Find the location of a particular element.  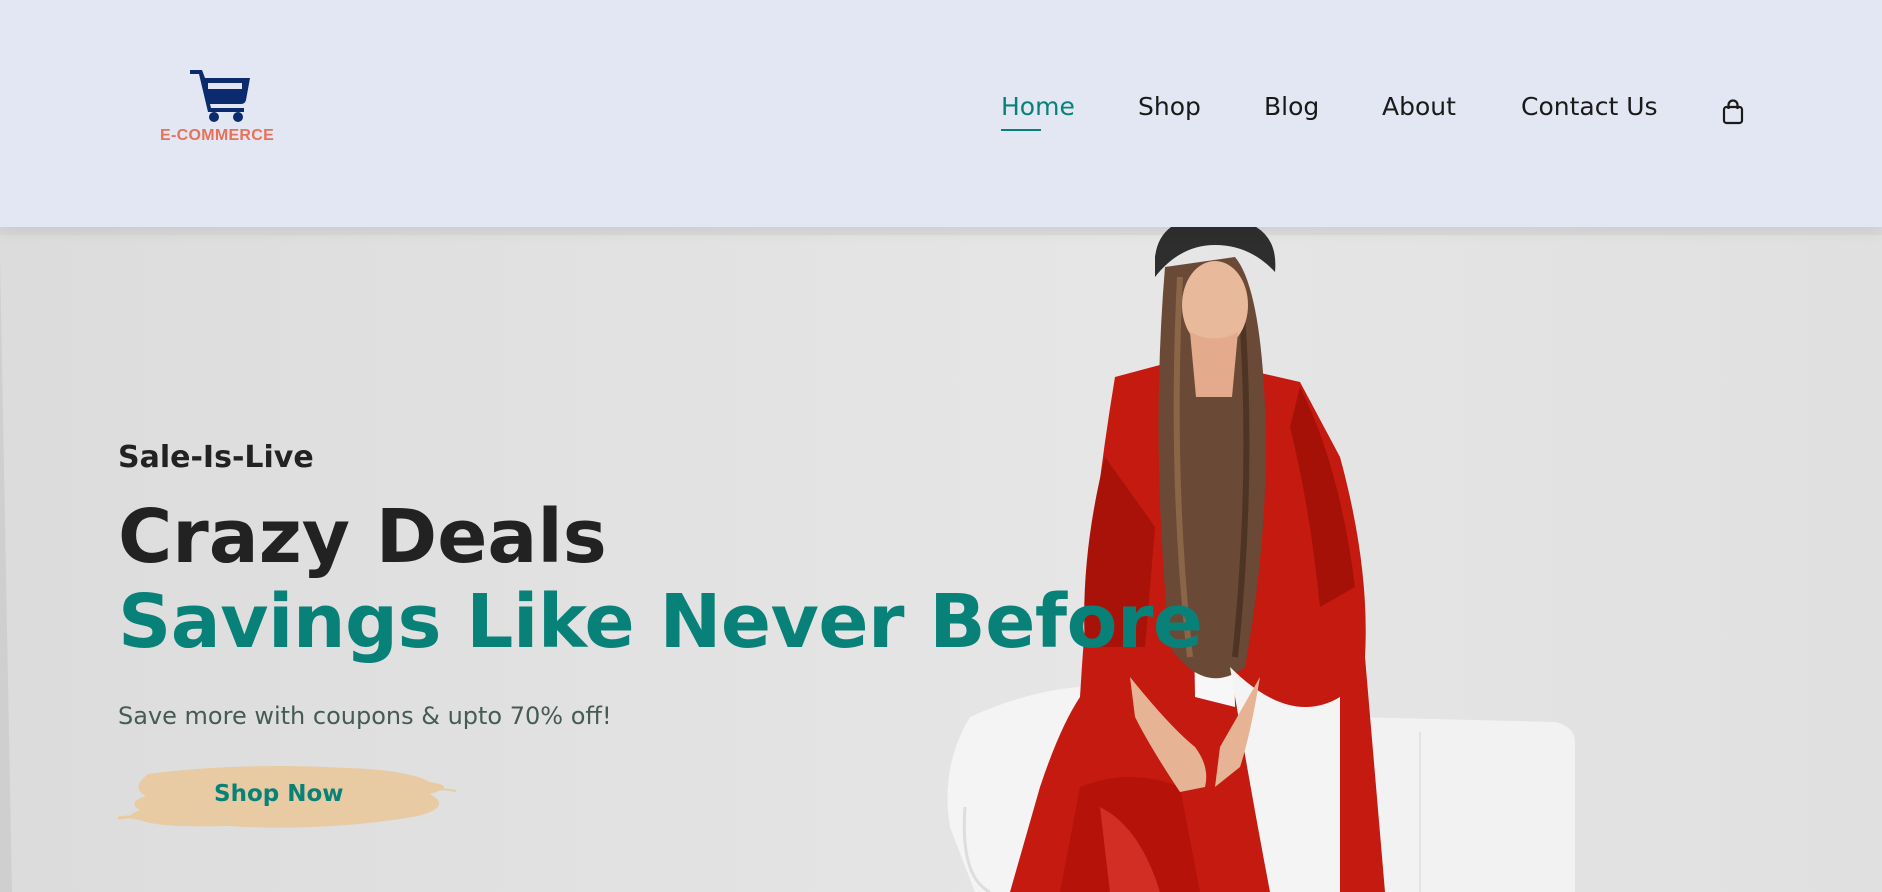

nav-item-shop: Shop is located at coordinates (1169, 106).